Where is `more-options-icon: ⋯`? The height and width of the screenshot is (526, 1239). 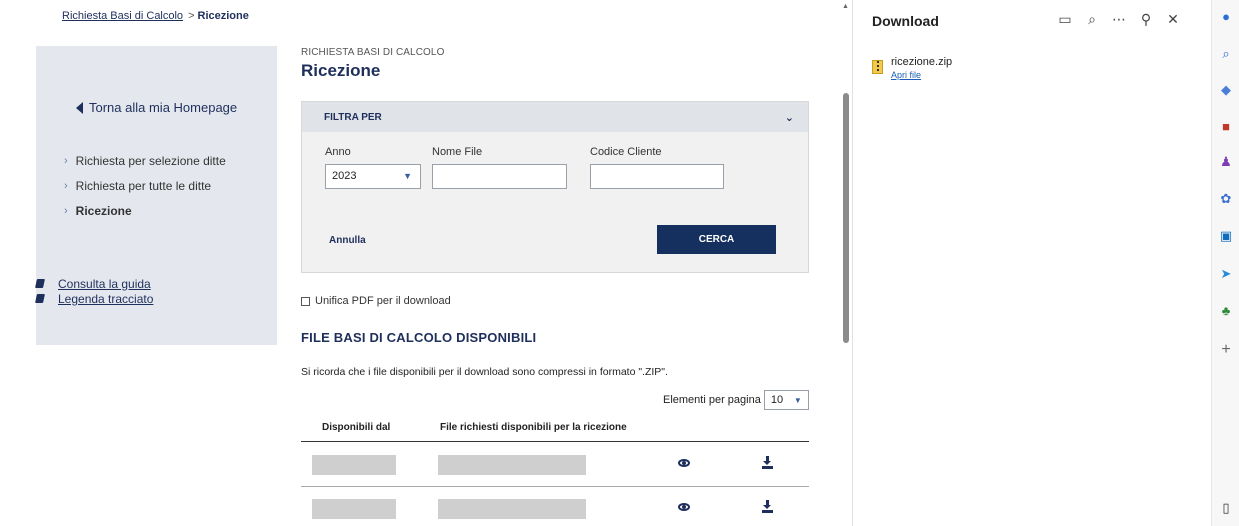
more-options-icon: ⋯ is located at coordinates (1119, 19).